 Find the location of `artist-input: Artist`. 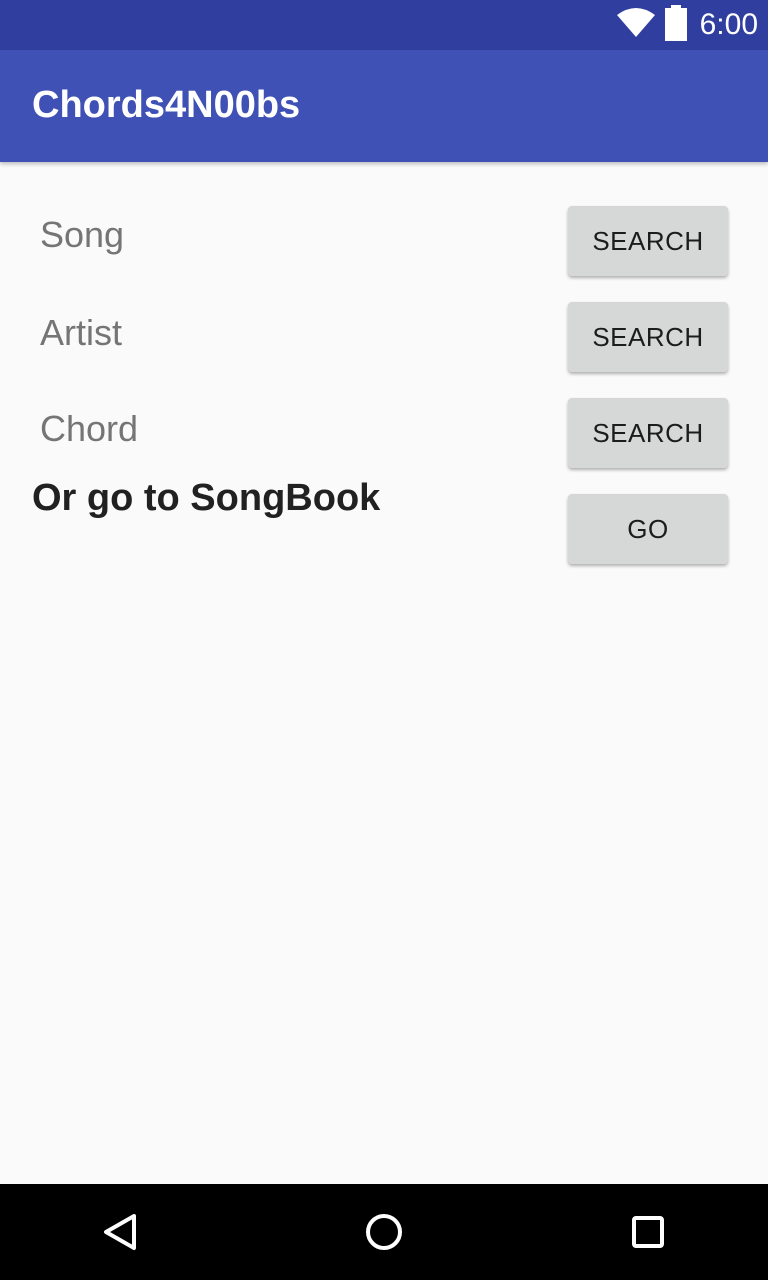

artist-input: Artist is located at coordinates (81, 333).